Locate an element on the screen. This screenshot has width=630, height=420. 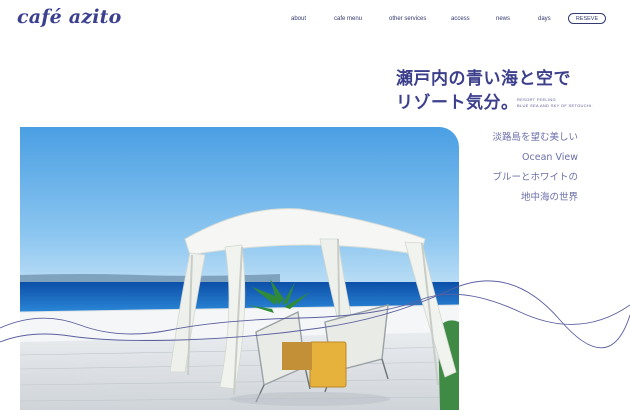
copy-line-1: 淡路島を望む美しい is located at coordinates (535, 137).